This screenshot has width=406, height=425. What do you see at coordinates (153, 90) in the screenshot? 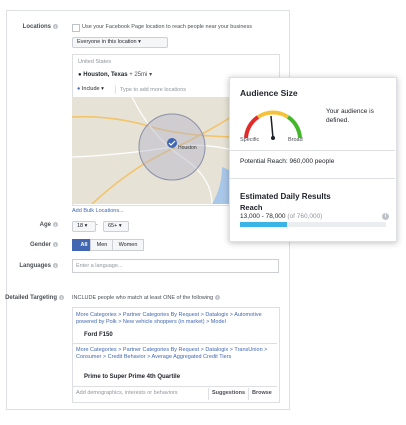
I see `add-location-input: Type to add more locations` at bounding box center [153, 90].